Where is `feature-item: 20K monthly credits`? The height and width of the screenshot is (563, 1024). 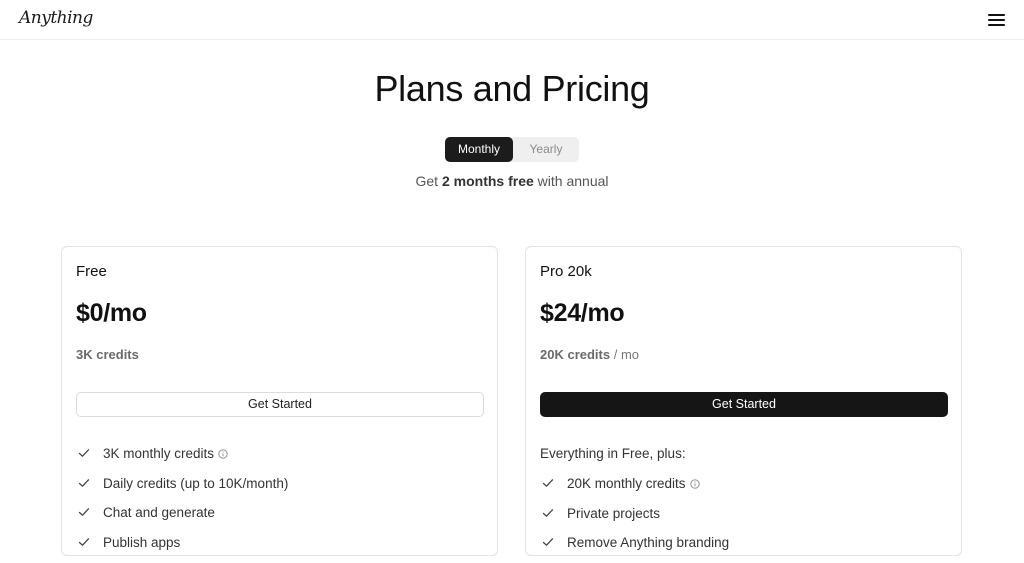
feature-item: 20K monthly credits is located at coordinates (634, 489).